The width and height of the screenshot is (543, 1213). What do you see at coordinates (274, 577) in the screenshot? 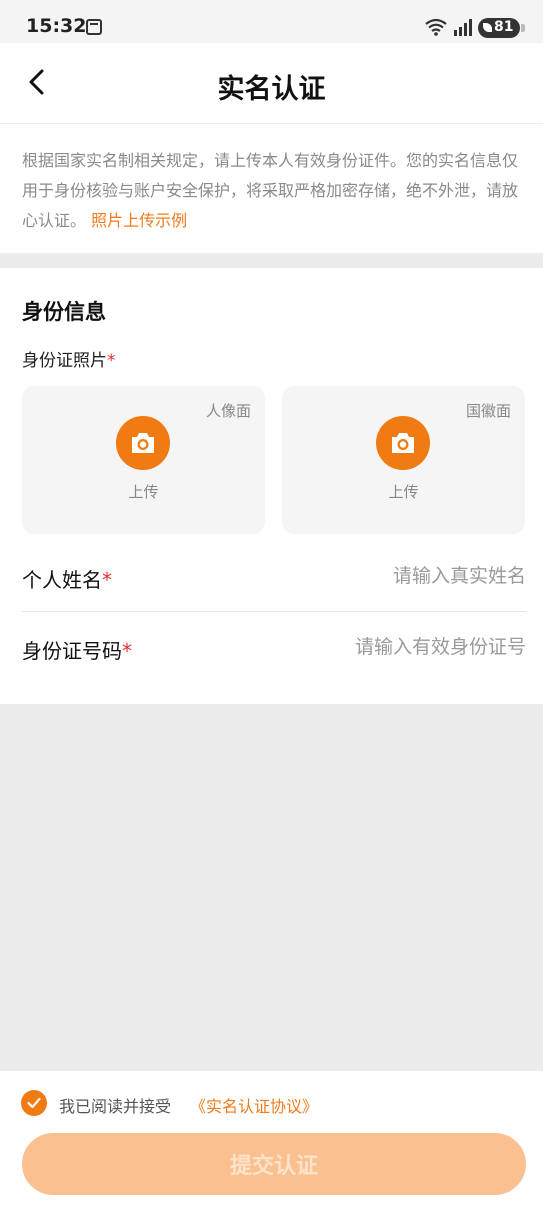
I see `name-field-row: 个人姓名*` at bounding box center [274, 577].